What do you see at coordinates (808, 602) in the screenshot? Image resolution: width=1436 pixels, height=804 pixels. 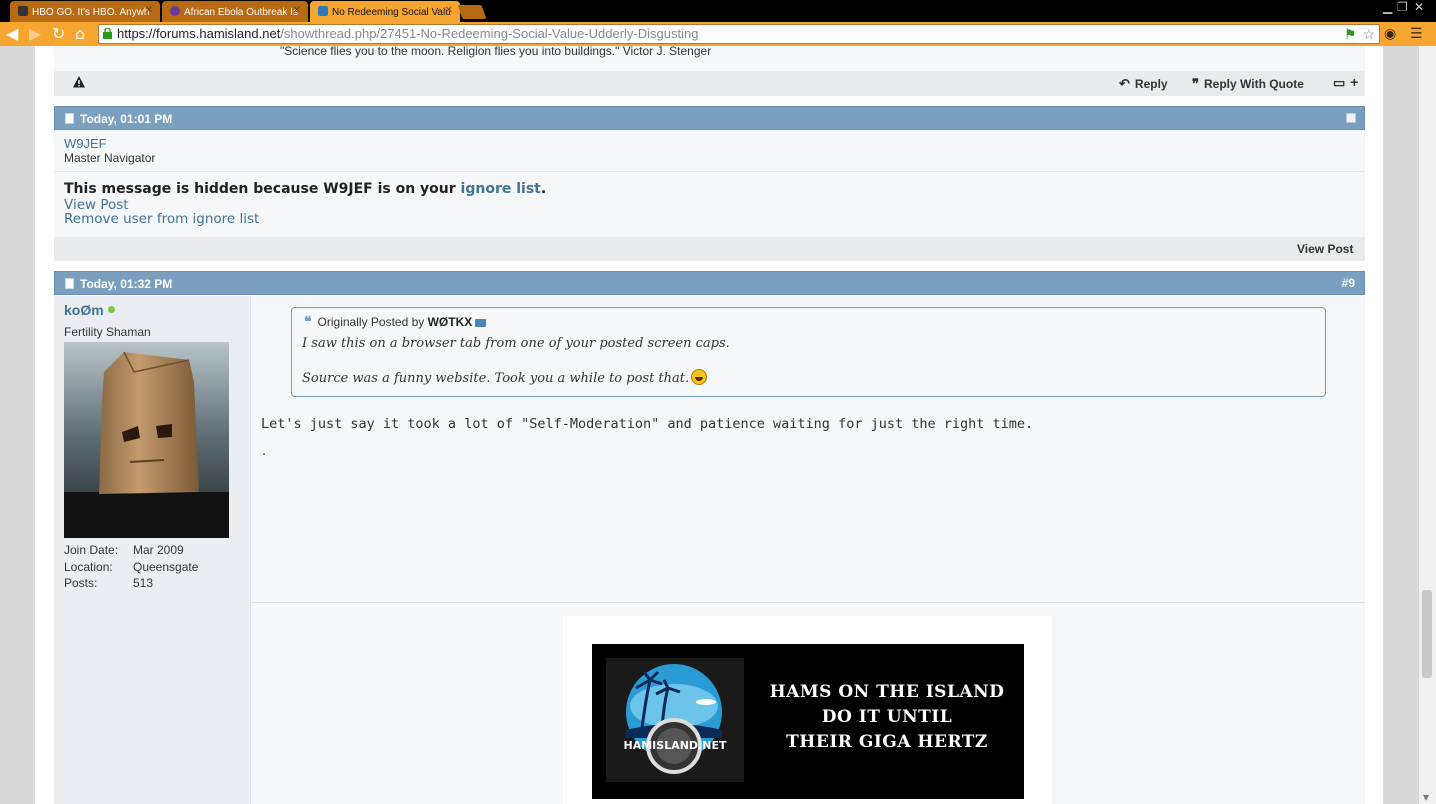 I see `signature-divider` at bounding box center [808, 602].